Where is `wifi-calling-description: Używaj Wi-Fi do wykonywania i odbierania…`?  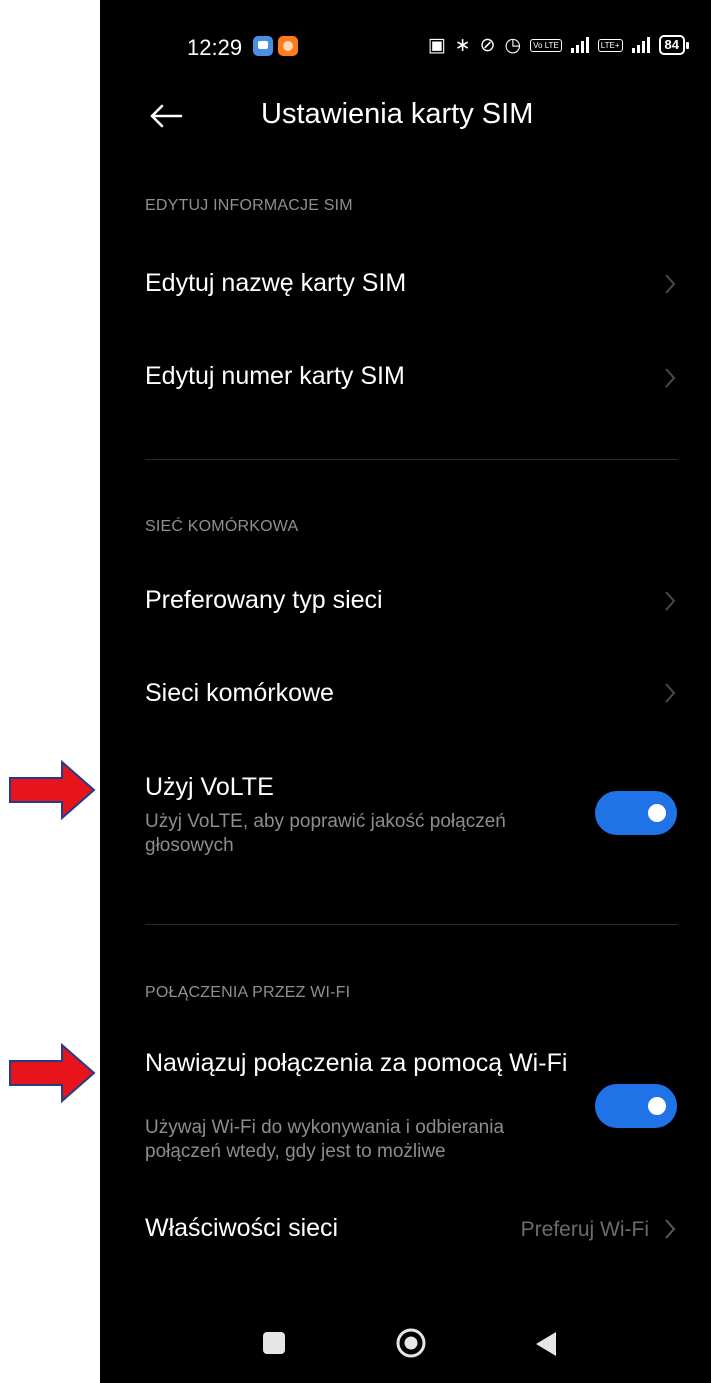 wifi-calling-description: Używaj Wi-Fi do wykonywania i odbierania… is located at coordinates (325, 1139).